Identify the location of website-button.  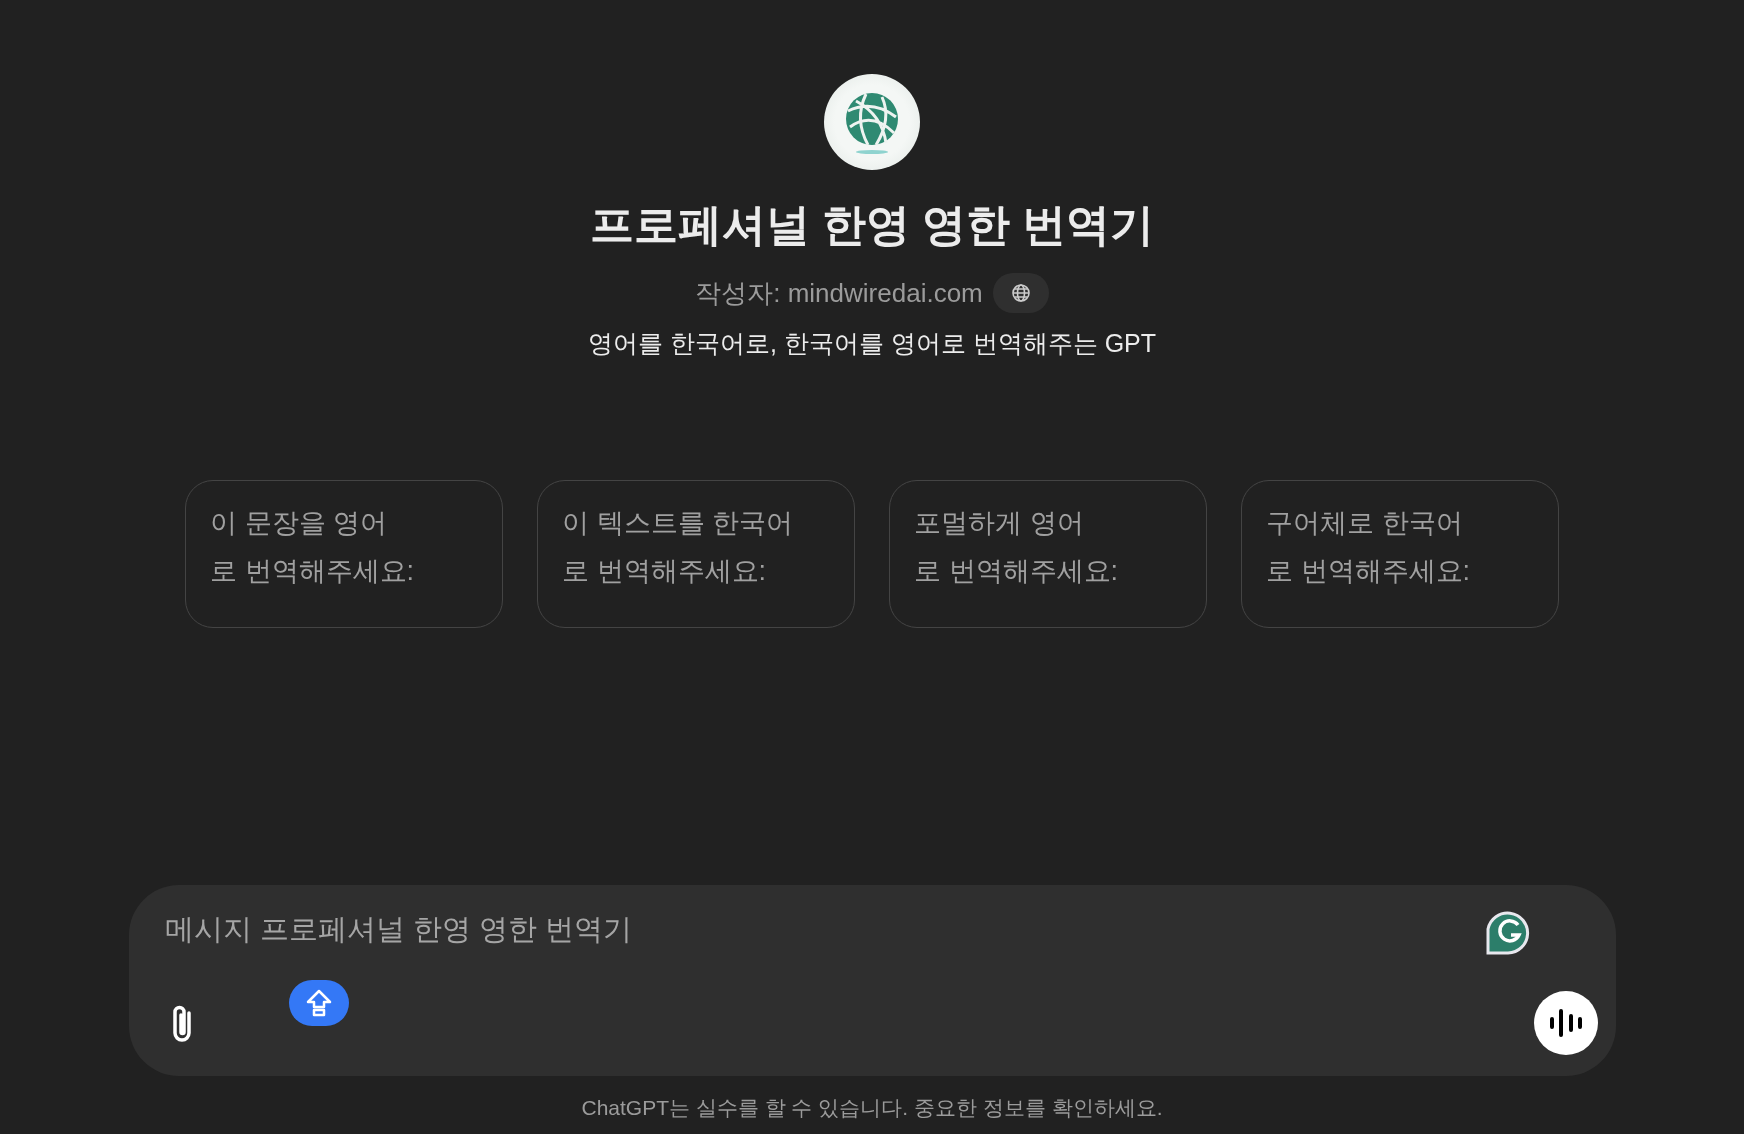
(1020, 293).